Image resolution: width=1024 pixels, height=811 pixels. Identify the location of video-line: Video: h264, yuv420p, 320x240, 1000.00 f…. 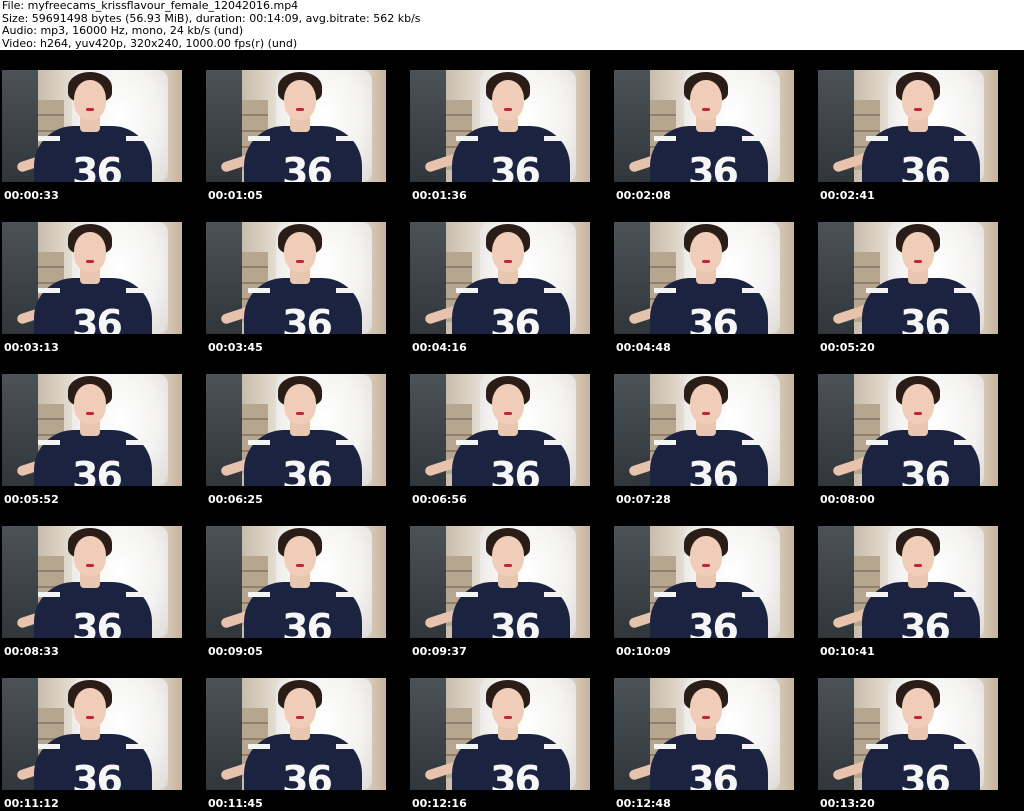
(150, 43).